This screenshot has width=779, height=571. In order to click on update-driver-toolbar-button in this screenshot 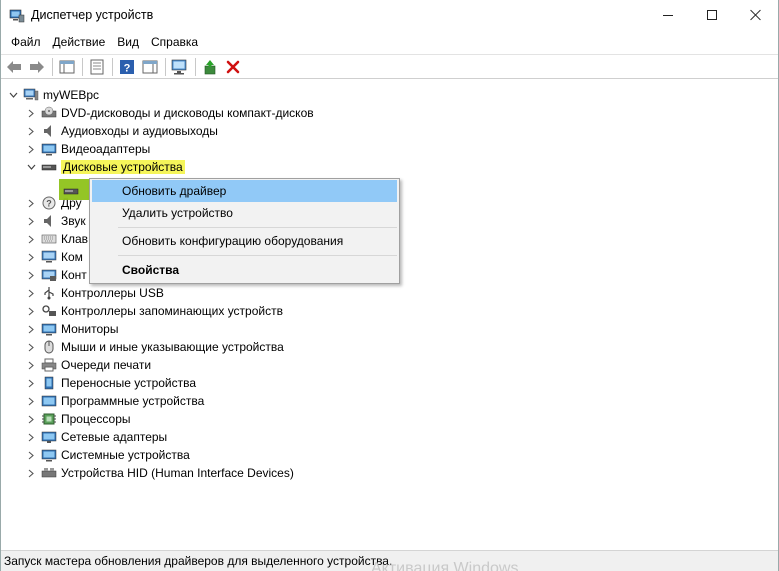, I will do `click(210, 67)`.